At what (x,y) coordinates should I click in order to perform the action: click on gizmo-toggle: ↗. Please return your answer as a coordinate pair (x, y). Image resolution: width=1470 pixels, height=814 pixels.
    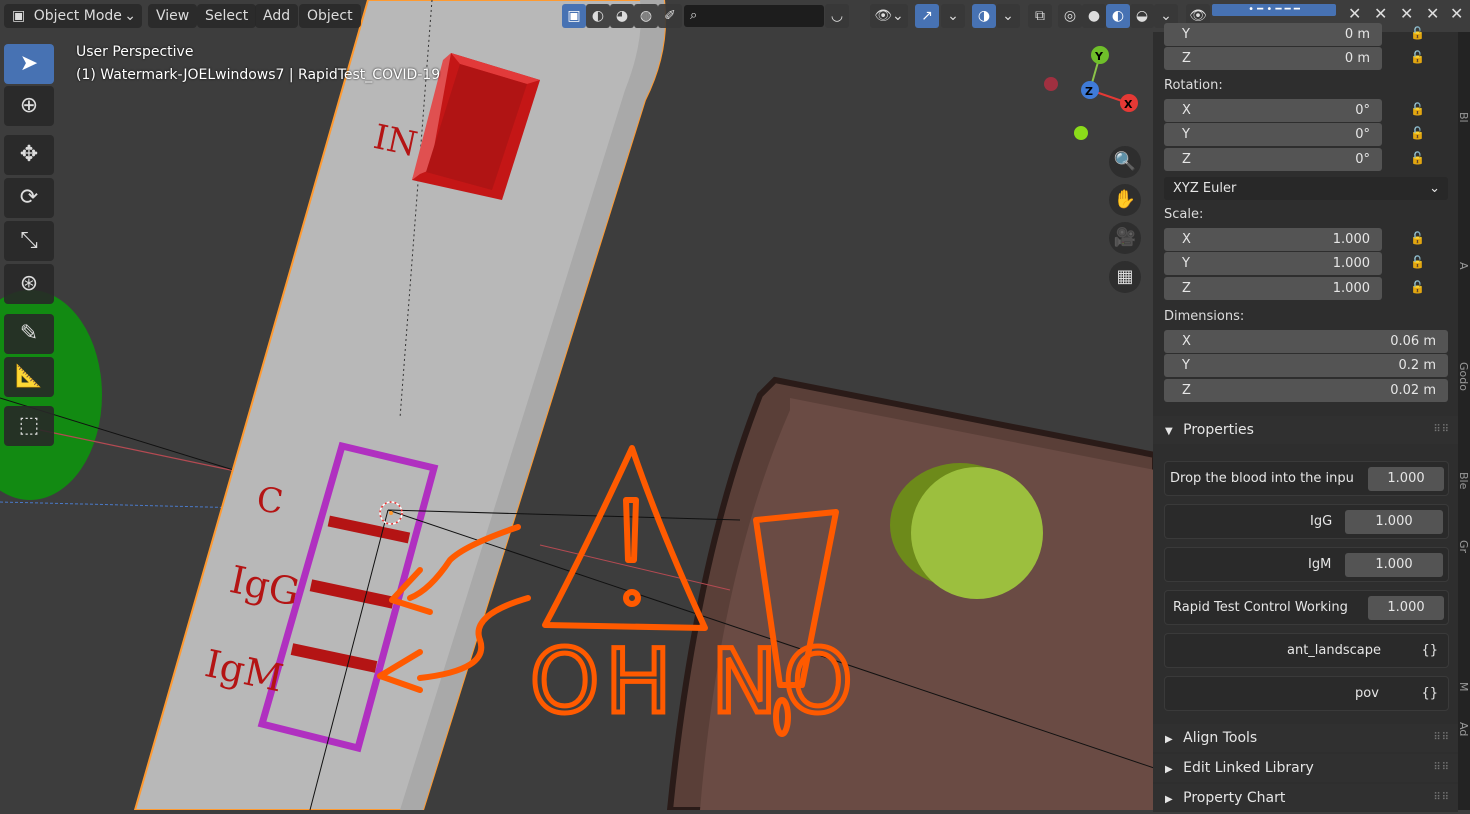
    Looking at the image, I should click on (927, 16).